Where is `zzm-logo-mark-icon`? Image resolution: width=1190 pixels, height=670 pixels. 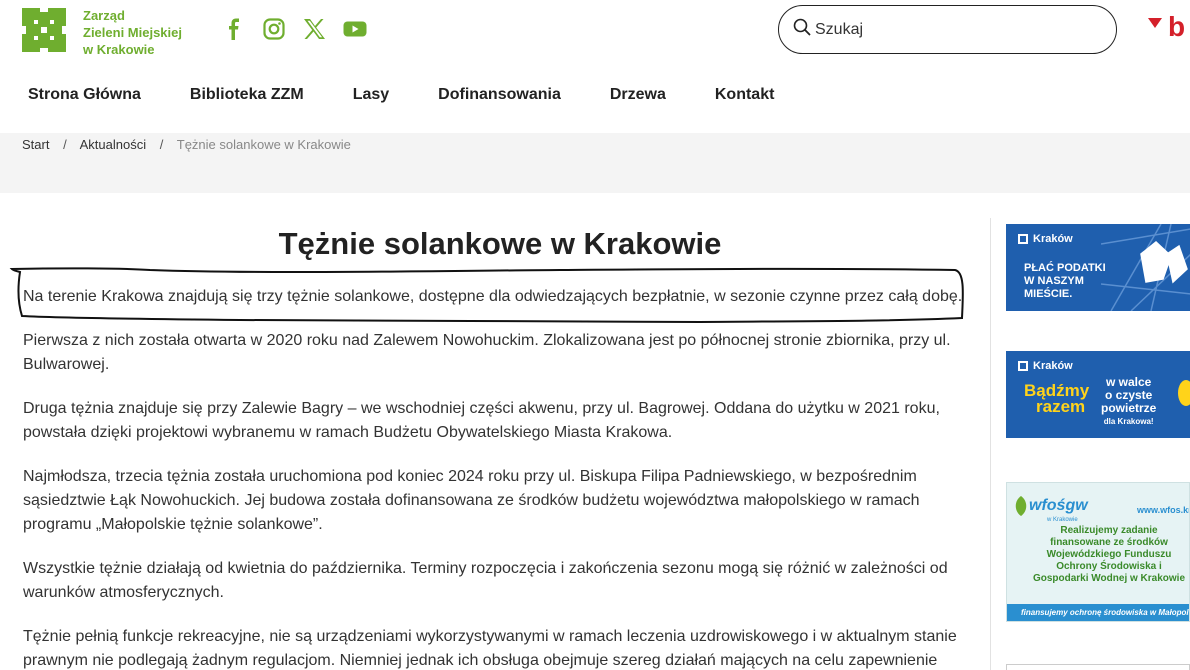 zzm-logo-mark-icon is located at coordinates (44, 30).